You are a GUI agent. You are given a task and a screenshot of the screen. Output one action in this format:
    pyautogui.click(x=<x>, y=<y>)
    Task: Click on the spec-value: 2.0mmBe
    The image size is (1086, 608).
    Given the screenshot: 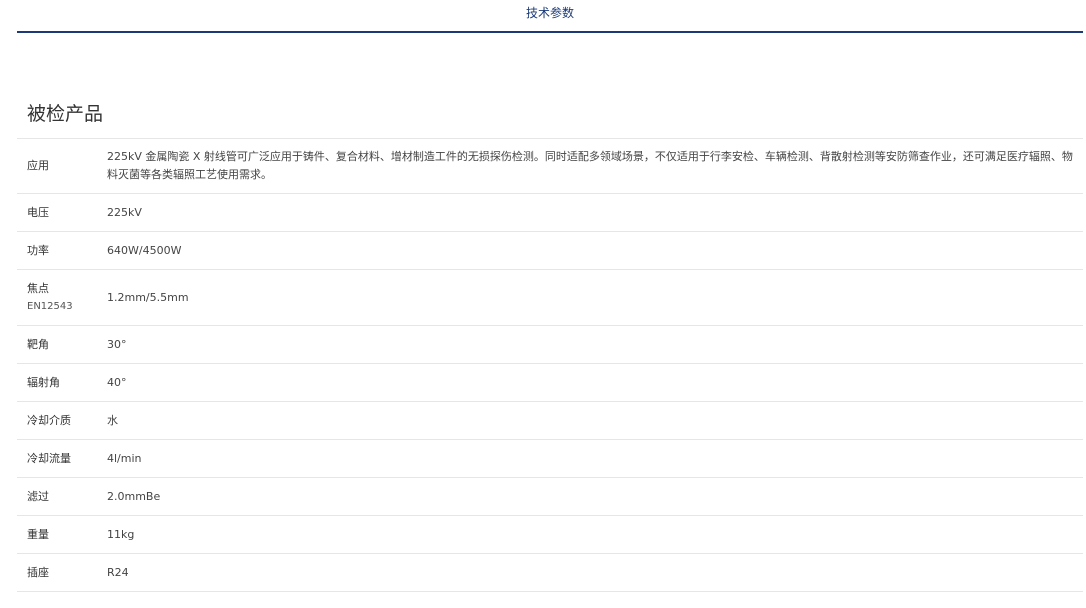 What is the action you would take?
    pyautogui.click(x=134, y=496)
    